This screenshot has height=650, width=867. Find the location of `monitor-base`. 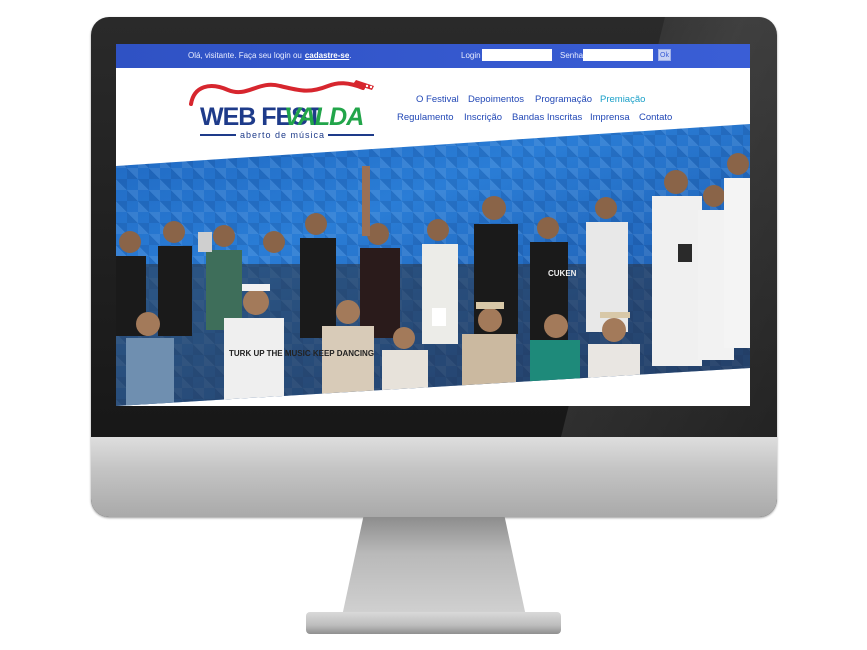

monitor-base is located at coordinates (433, 623).